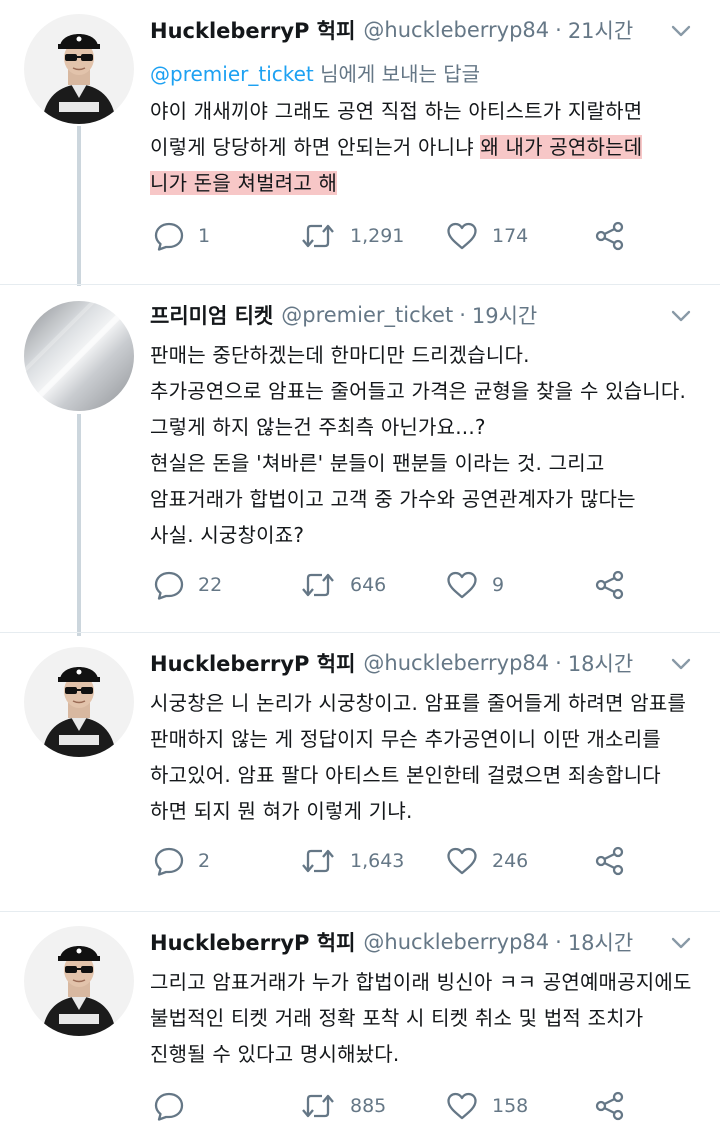  Describe the element at coordinates (396, 147) in the screenshot. I see `tweet-text-line: 이렇게 당당하게 하면 안되는거 아니냐 왜 내가 공연하는데` at that location.